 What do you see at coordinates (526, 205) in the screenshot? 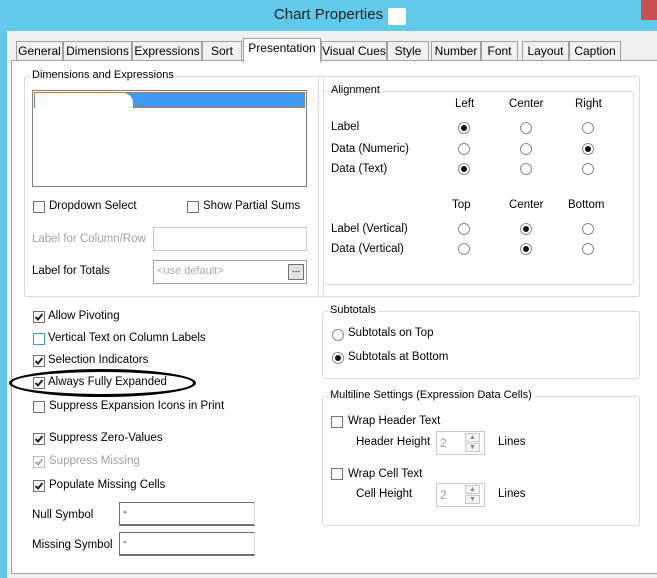
I see `col-vcenter: Center` at bounding box center [526, 205].